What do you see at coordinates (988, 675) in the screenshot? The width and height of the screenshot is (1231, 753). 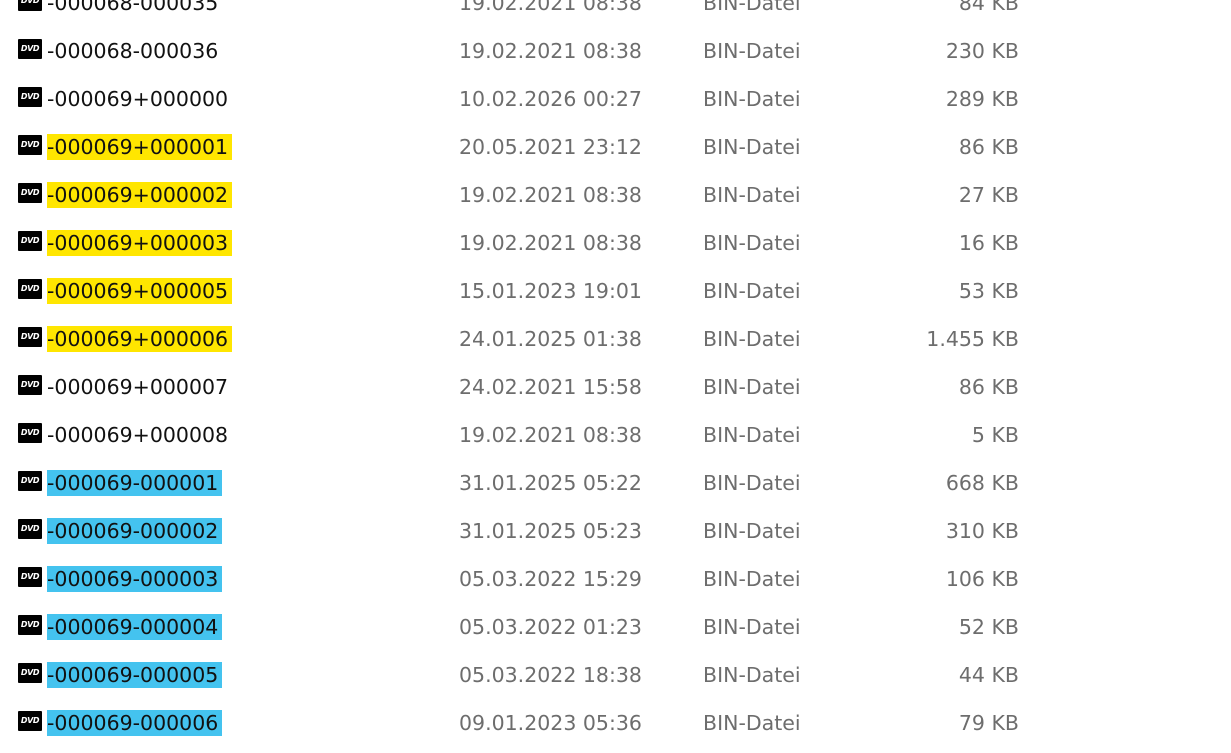 I see `file-size: 44 KB` at bounding box center [988, 675].